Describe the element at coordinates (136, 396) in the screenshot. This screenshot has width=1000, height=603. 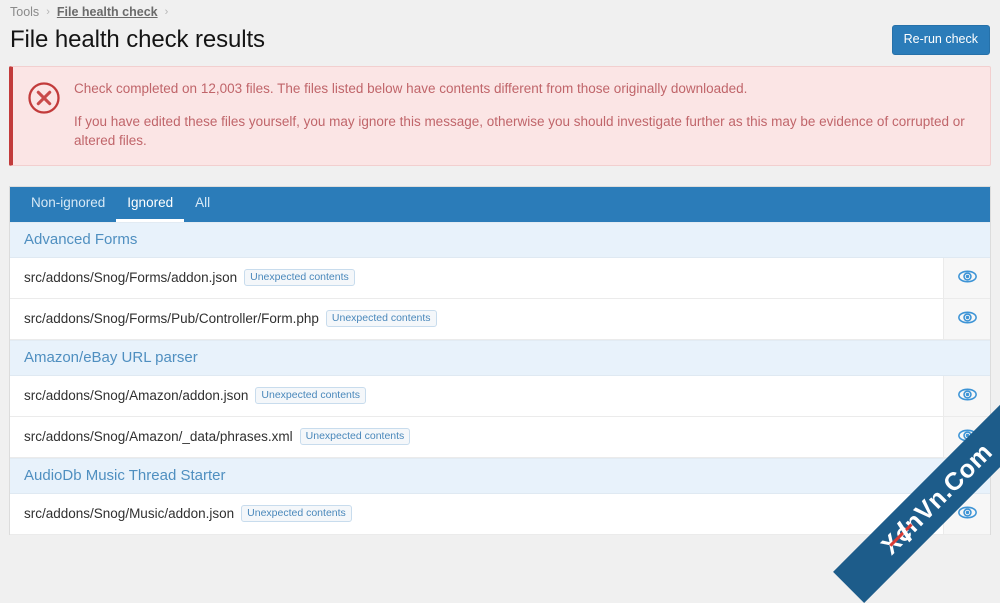
I see `file-path: src/addons/Snog/Amazon/addon.json` at that location.